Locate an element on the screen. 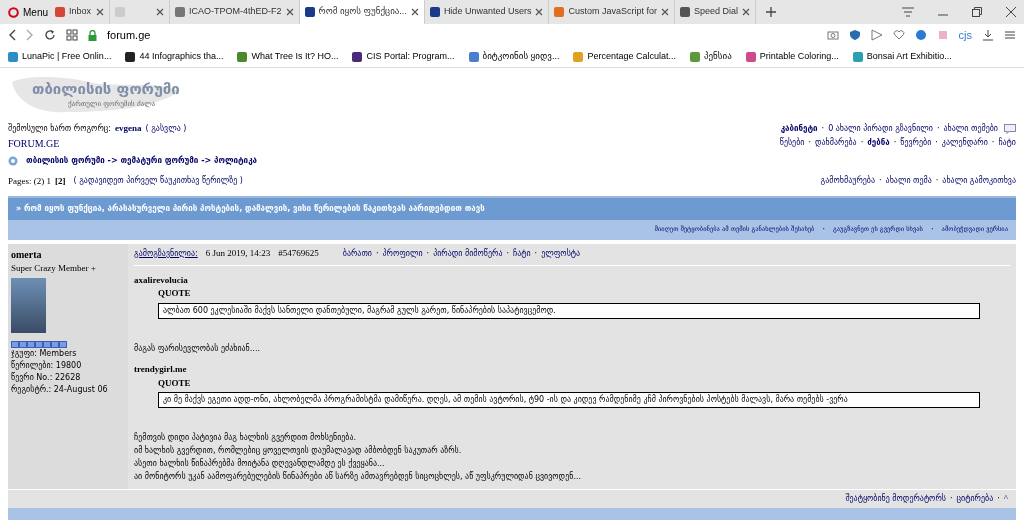 The image size is (1024, 527). browser-tab: Speed Dial is located at coordinates (715, 12).